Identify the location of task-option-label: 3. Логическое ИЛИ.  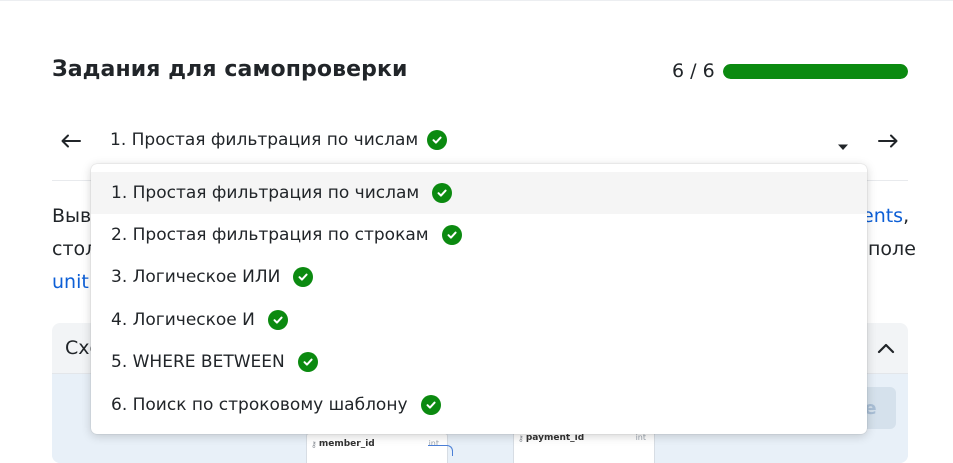
(196, 277).